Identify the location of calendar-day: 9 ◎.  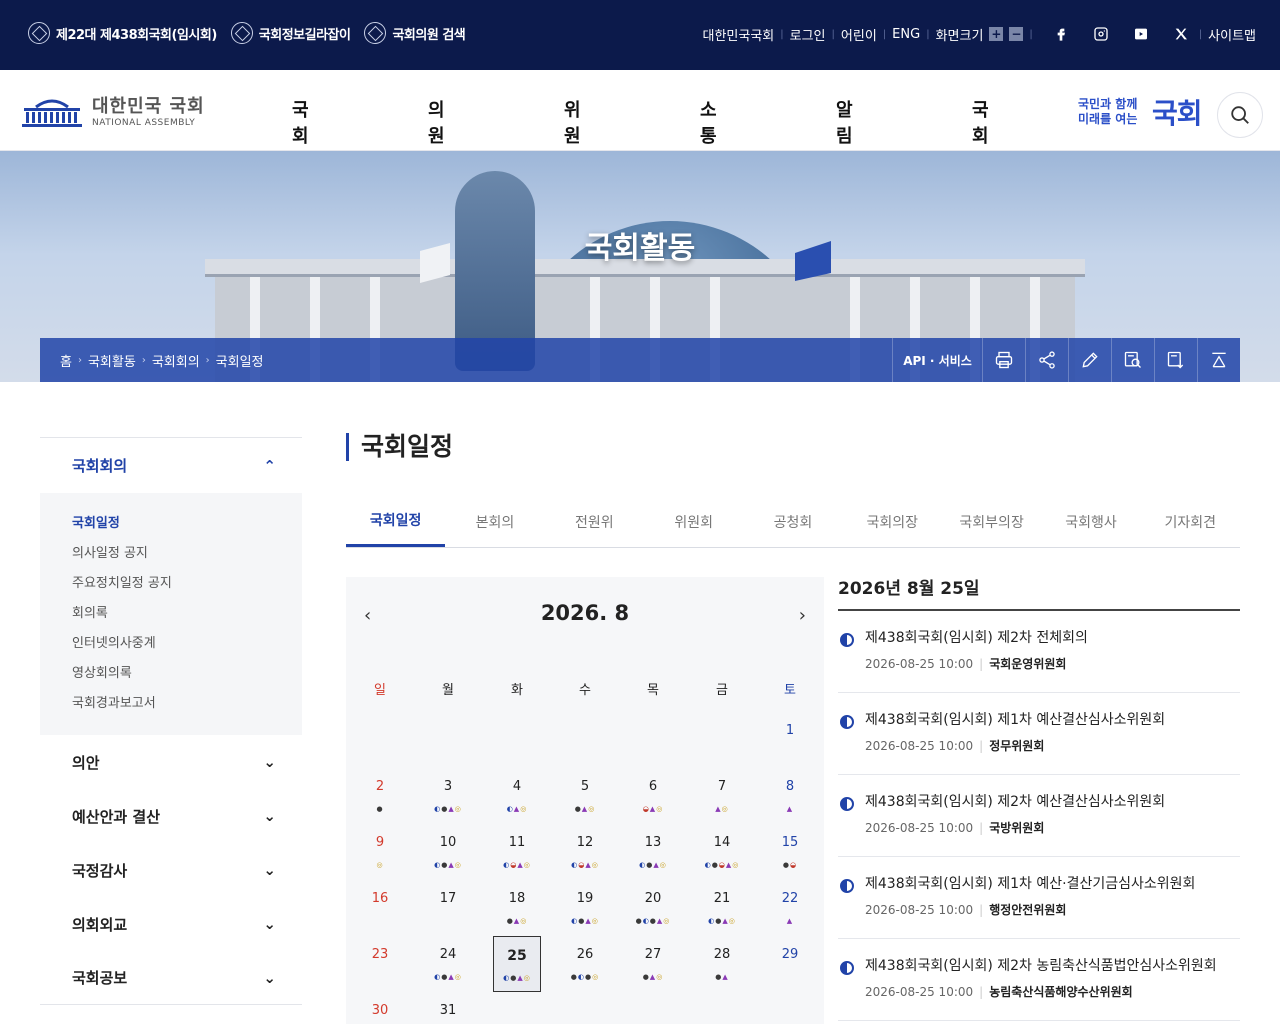
(380, 852).